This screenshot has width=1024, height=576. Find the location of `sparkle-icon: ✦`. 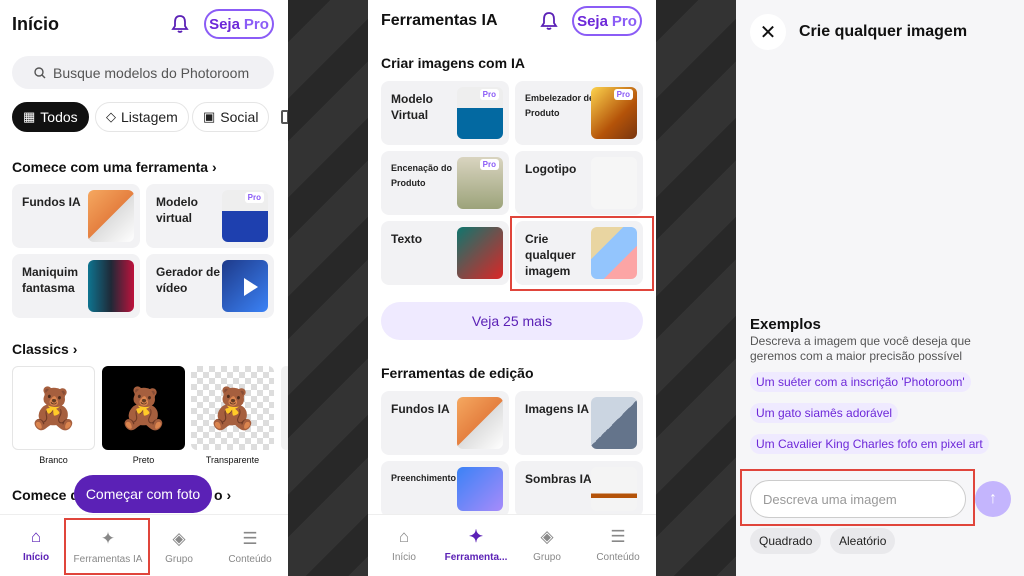

sparkle-icon: ✦ is located at coordinates (476, 536).